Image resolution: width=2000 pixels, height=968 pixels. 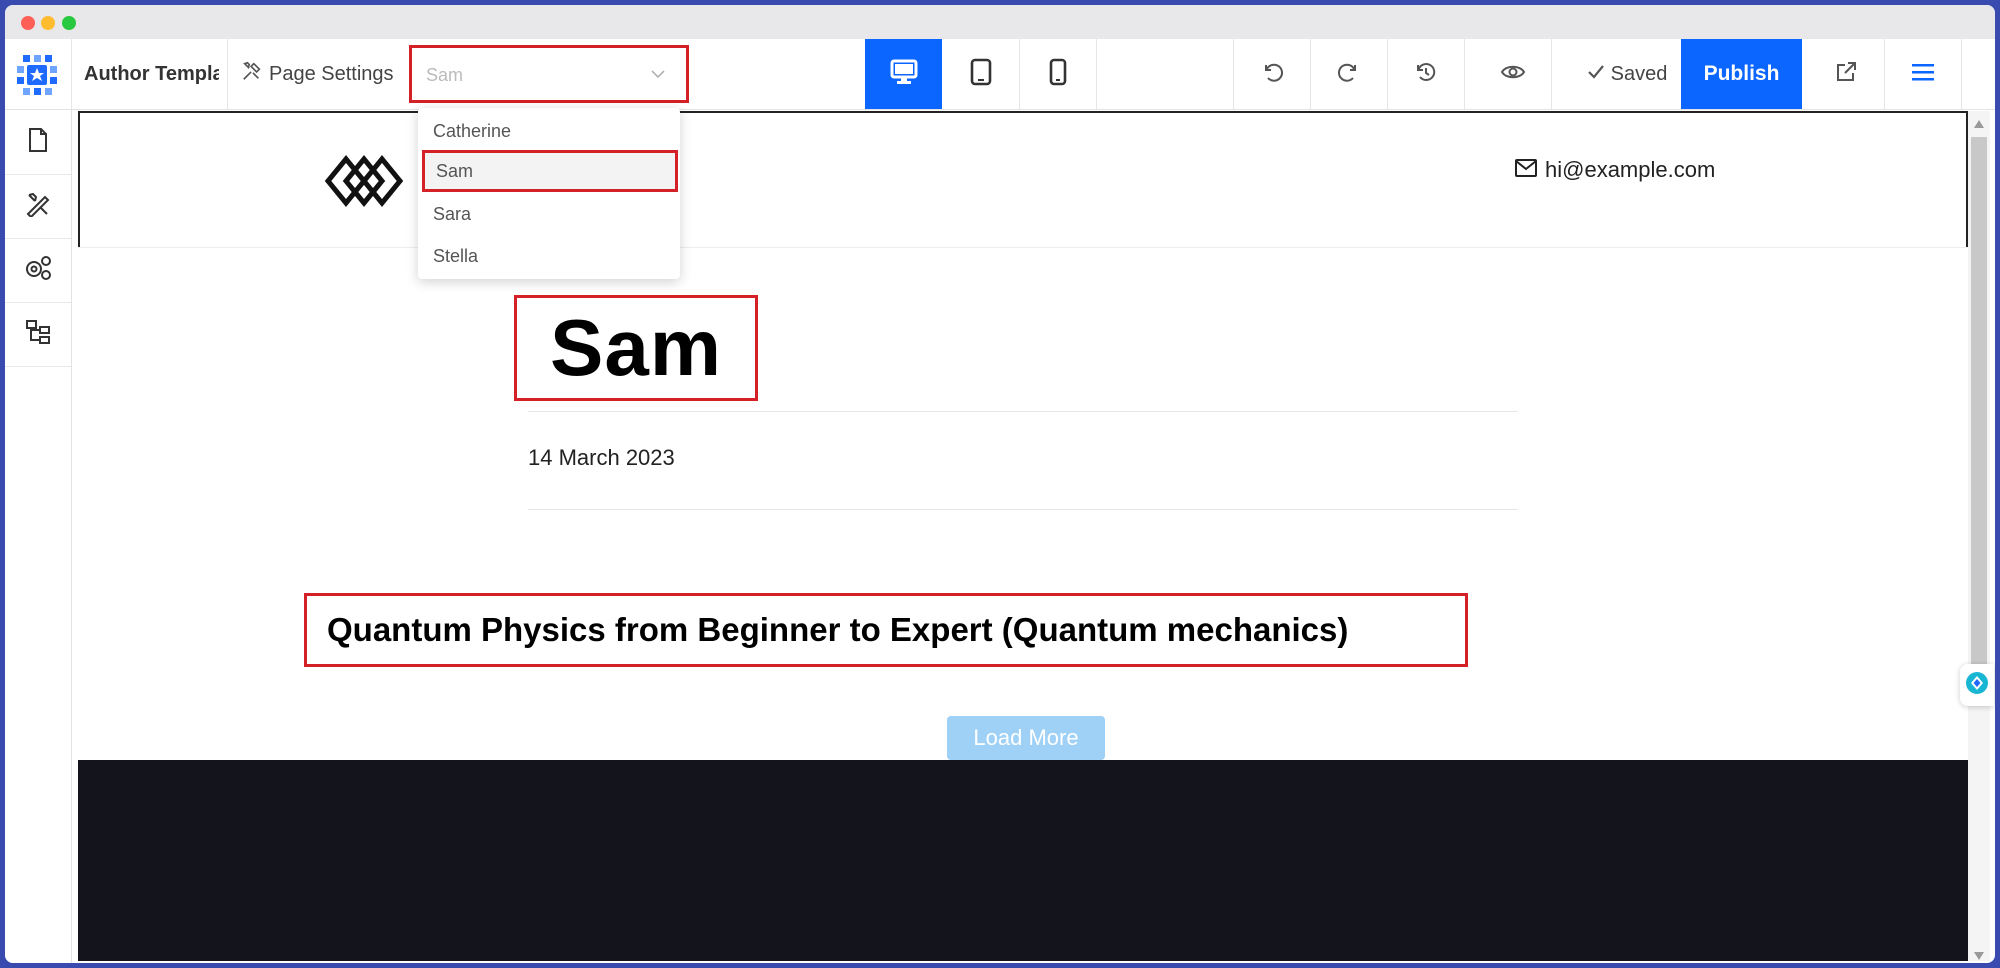 I want to click on author-select: Sam, so click(x=549, y=74).